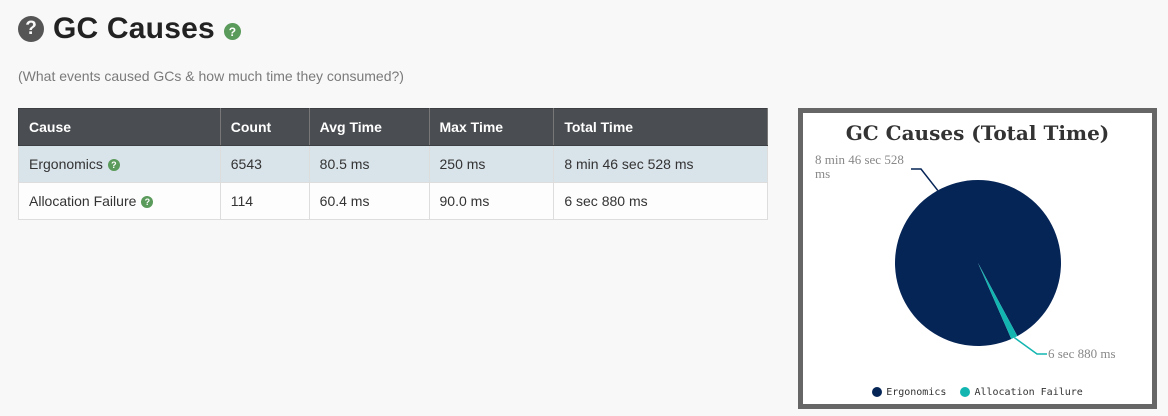 This screenshot has height=416, width=1168. I want to click on column-header-count: Count, so click(264, 127).